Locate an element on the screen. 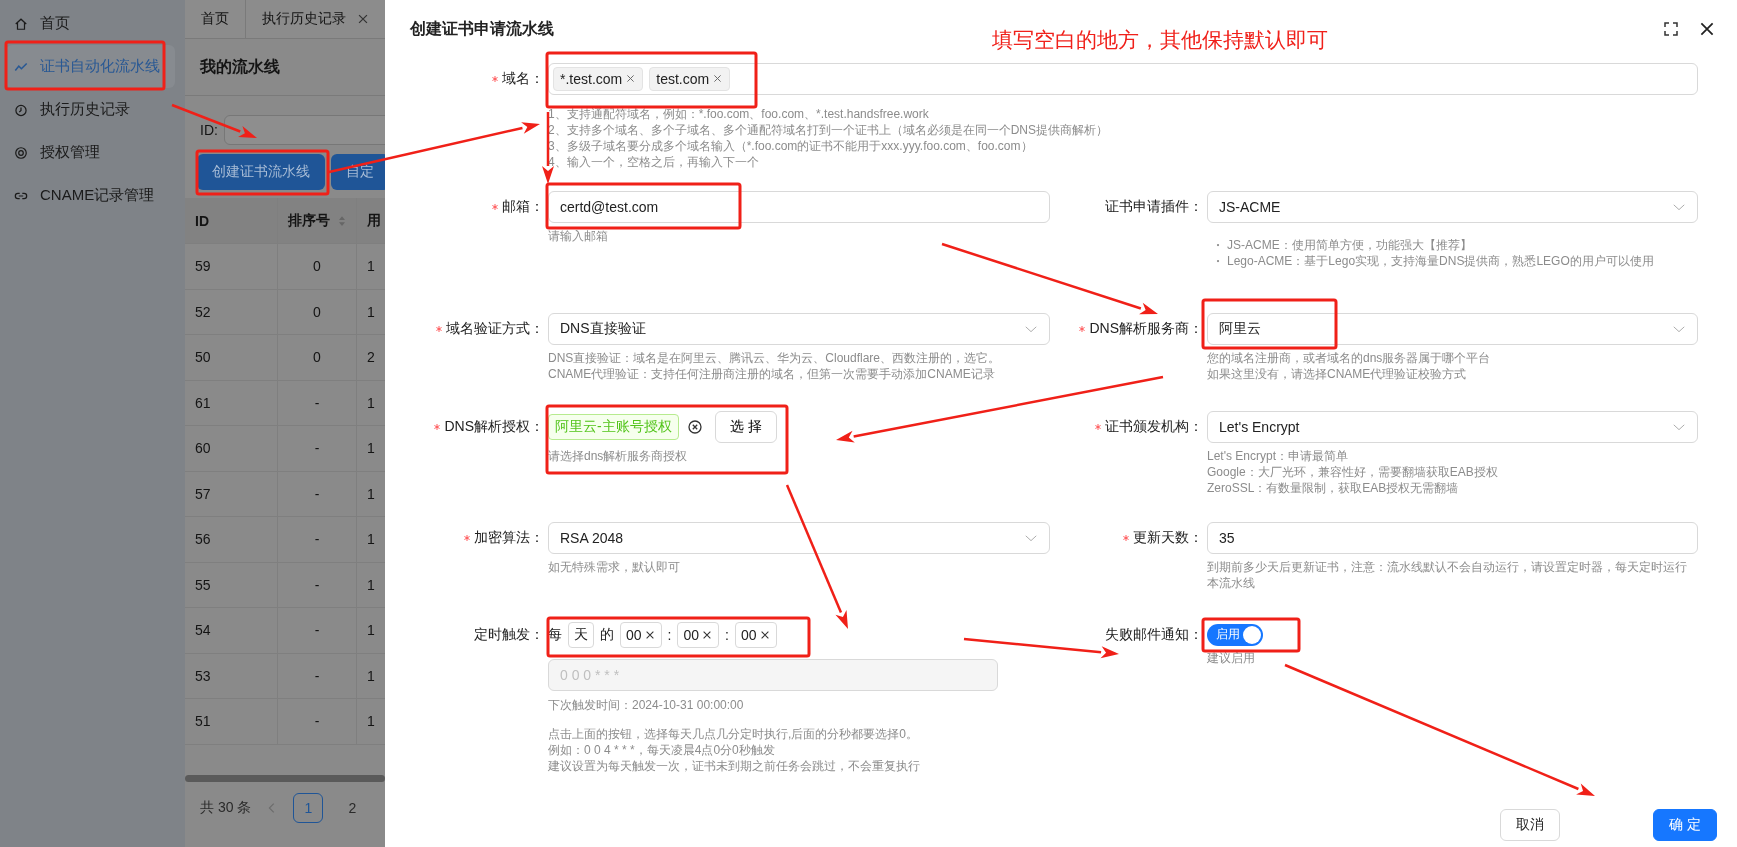  tab: 首页 is located at coordinates (215, 19).